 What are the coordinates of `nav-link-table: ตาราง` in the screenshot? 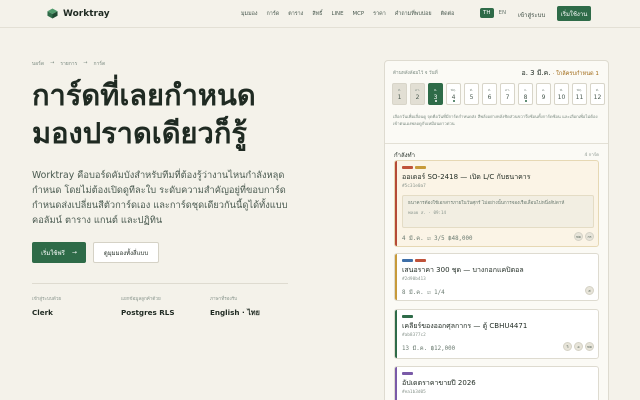 It's located at (295, 14).